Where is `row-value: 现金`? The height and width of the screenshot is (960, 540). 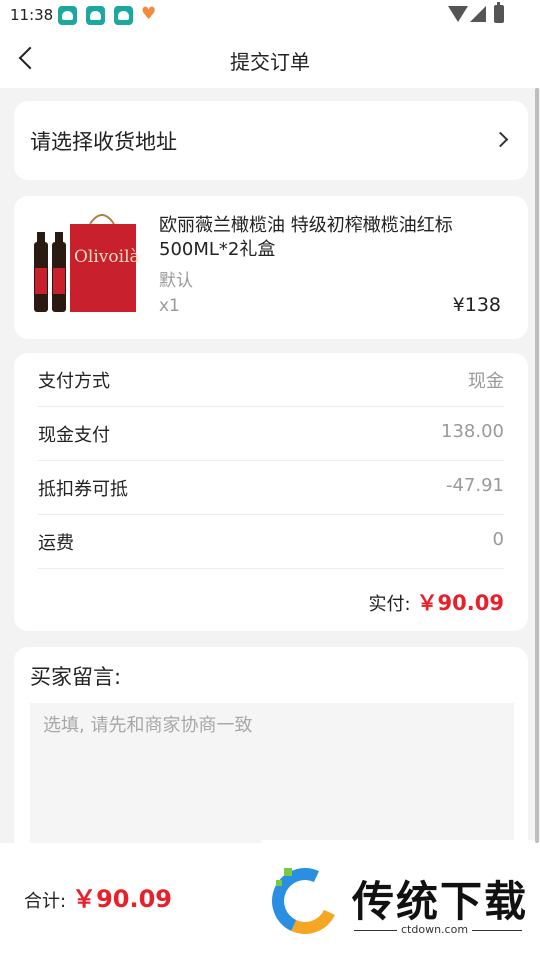 row-value: 现金 is located at coordinates (486, 381).